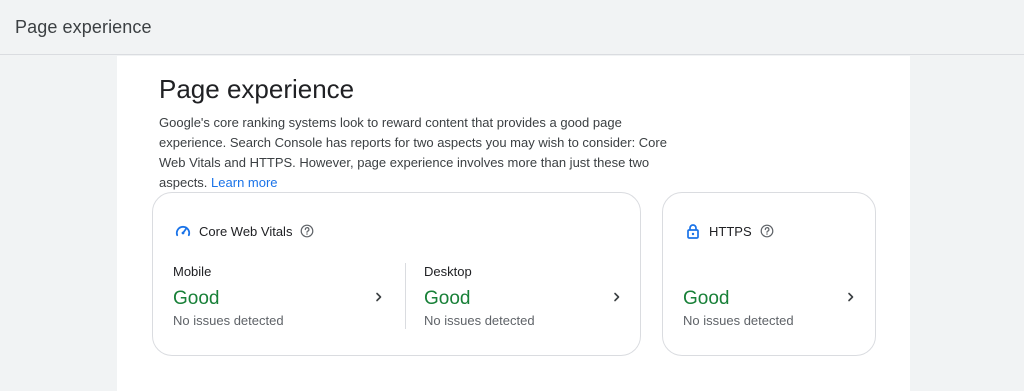 Image resolution: width=1024 pixels, height=391 pixels. What do you see at coordinates (405, 296) in the screenshot?
I see `cell-divider` at bounding box center [405, 296].